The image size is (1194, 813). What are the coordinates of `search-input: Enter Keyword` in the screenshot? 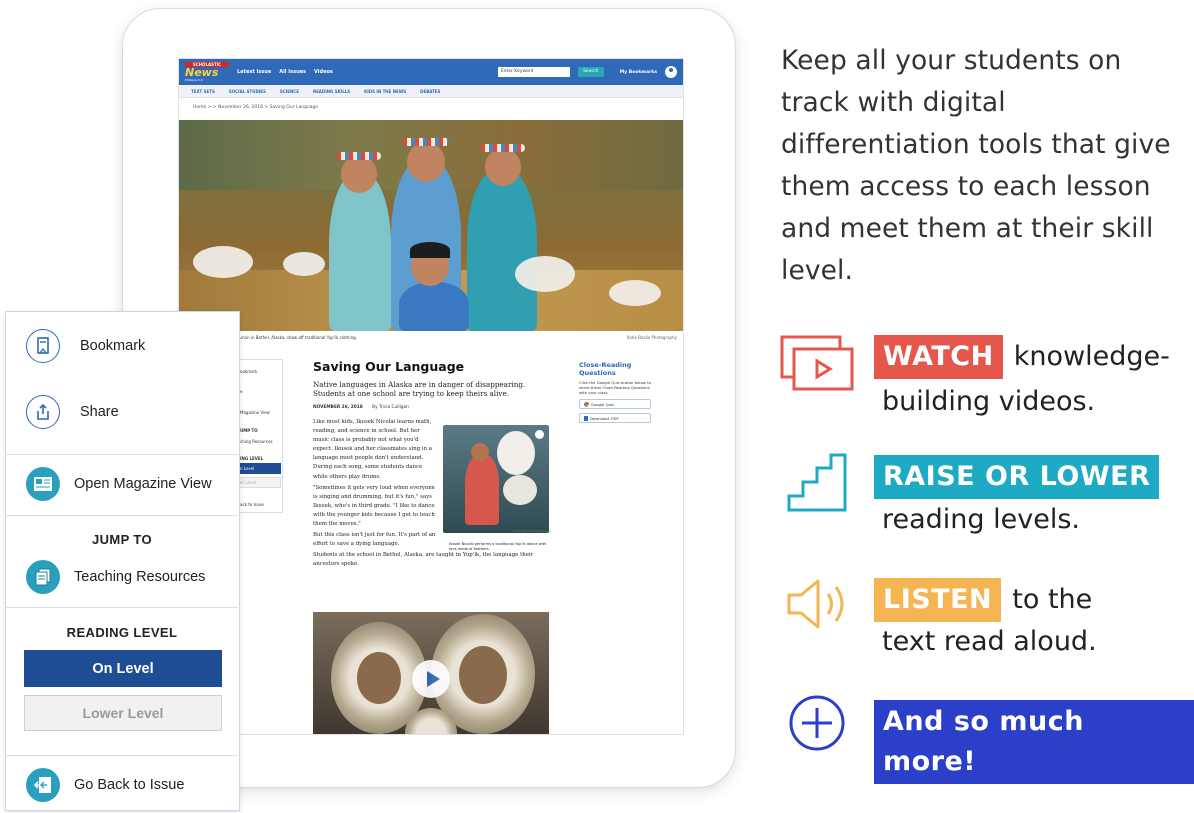 It's located at (533, 72).